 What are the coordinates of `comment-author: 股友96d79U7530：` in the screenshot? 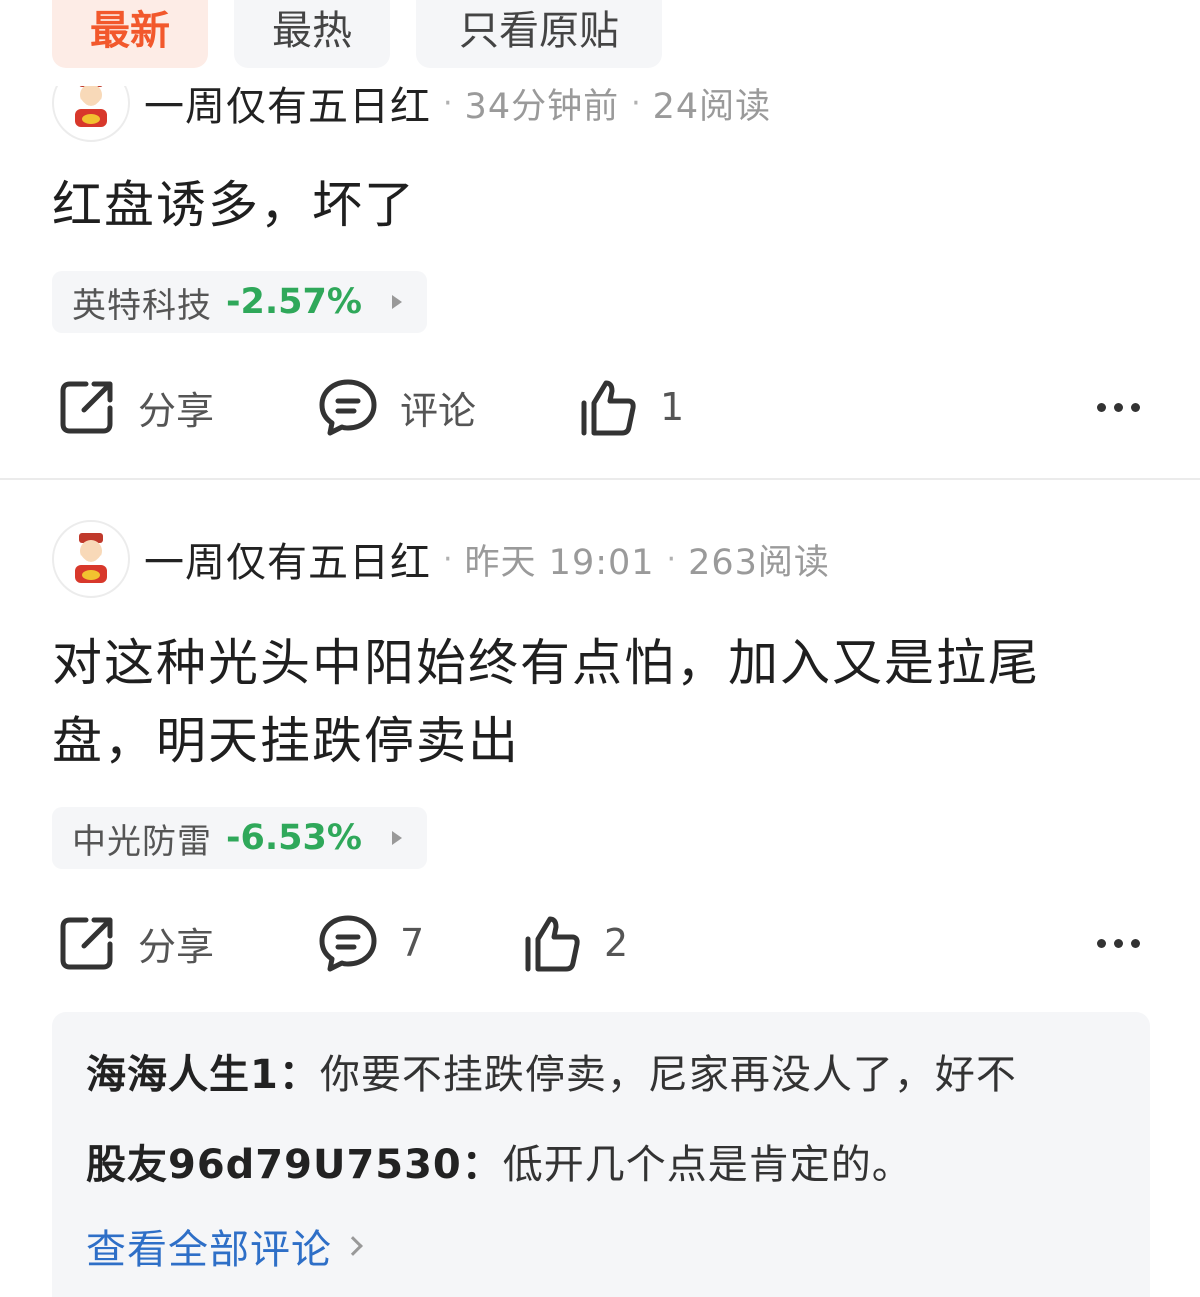 It's located at (294, 1165).